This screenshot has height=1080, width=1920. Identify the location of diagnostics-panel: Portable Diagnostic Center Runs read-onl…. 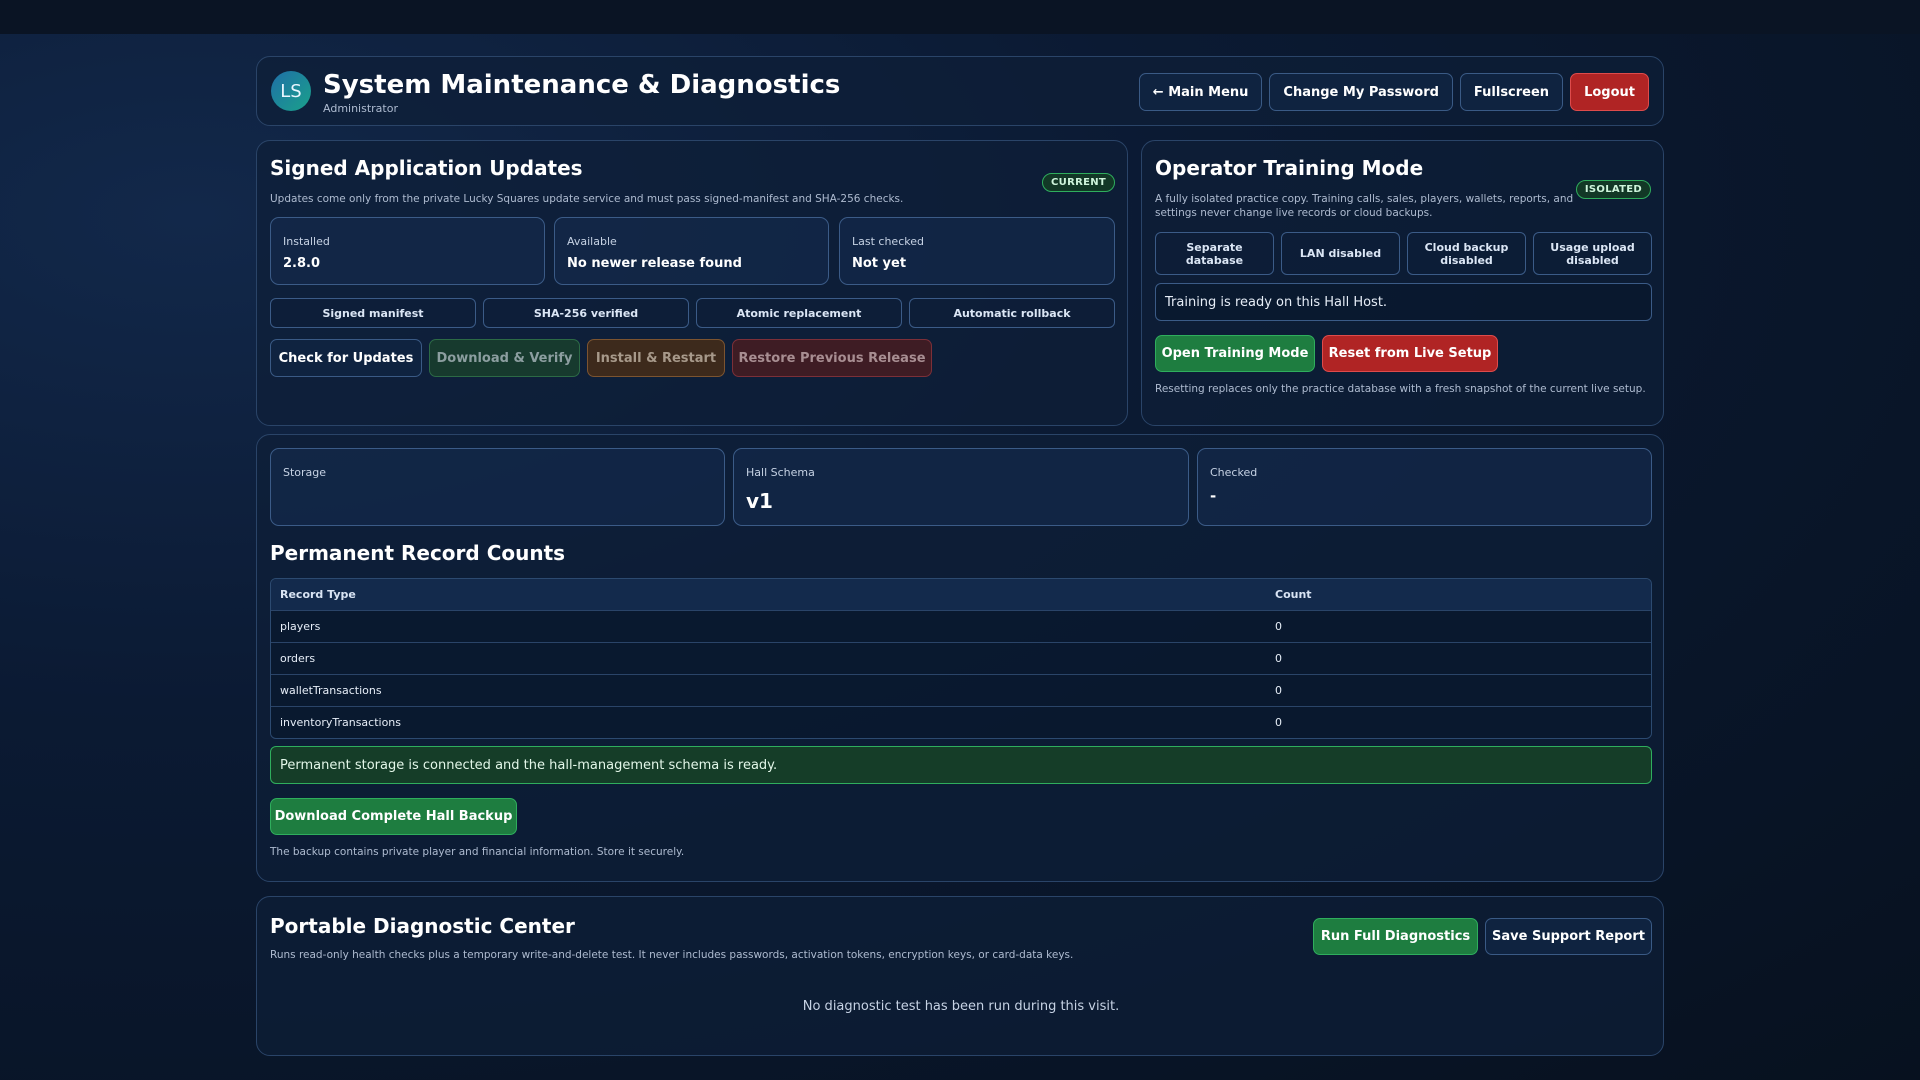
(960, 976).